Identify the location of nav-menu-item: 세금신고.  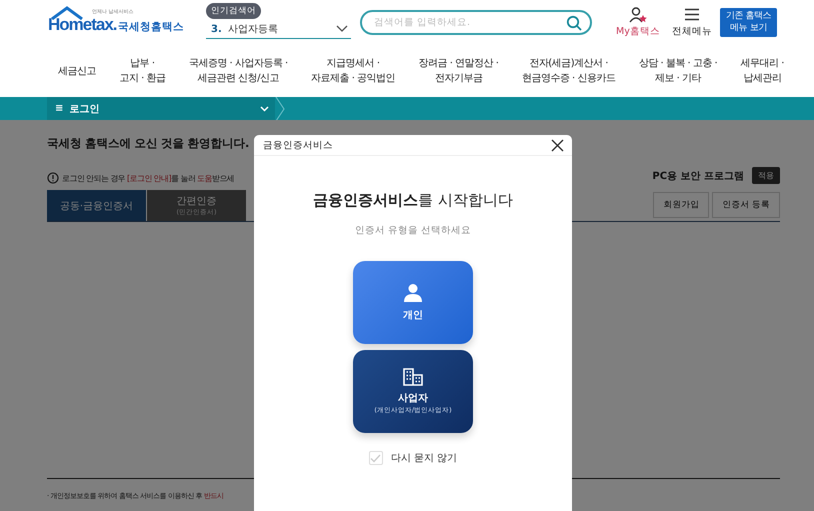
(77, 71).